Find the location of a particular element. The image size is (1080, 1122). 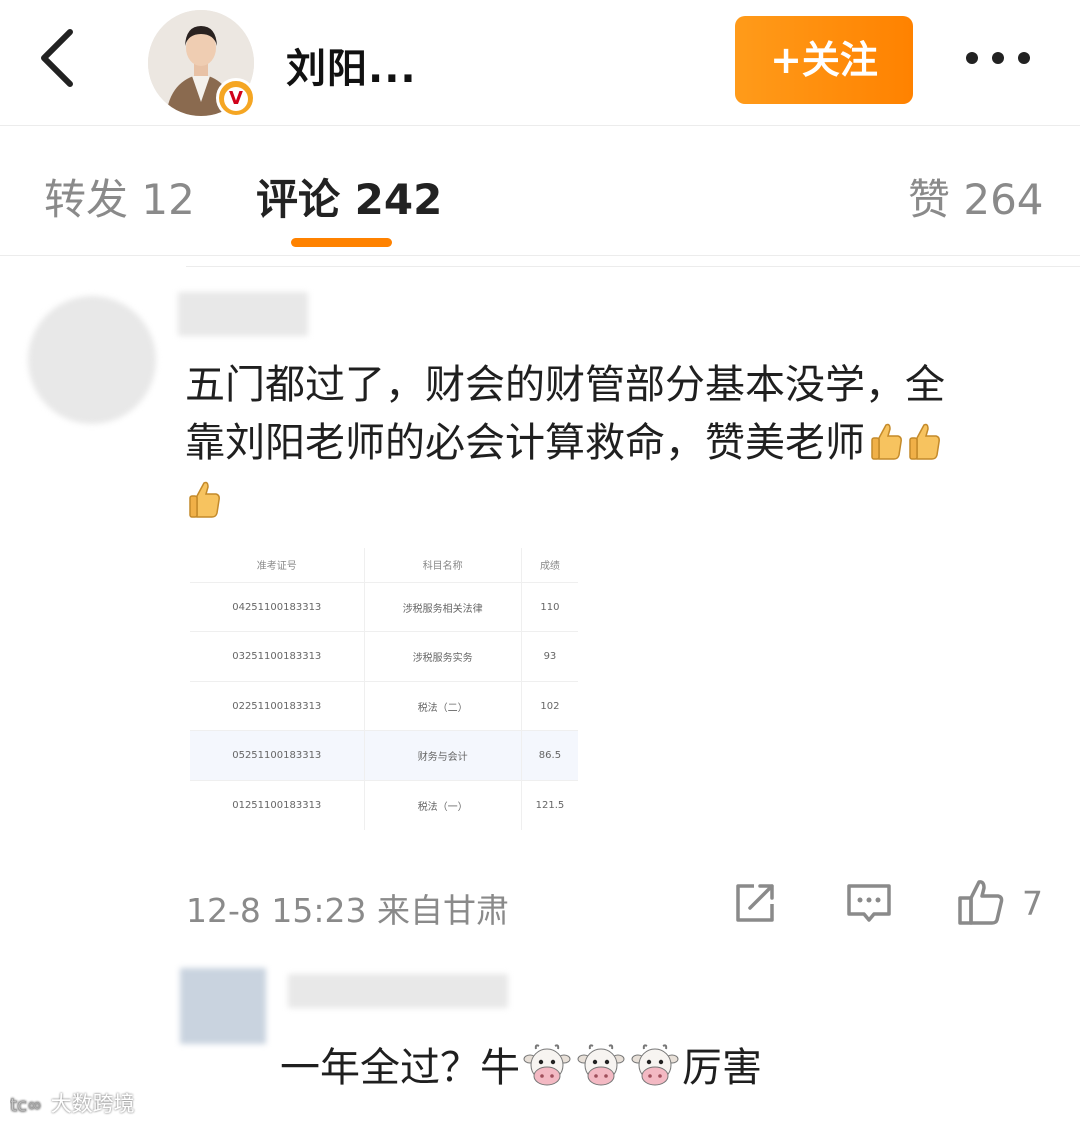

comment-text-line2: 靠刘阳老师的必会计算救命，赞美老师 is located at coordinates (525, 443).